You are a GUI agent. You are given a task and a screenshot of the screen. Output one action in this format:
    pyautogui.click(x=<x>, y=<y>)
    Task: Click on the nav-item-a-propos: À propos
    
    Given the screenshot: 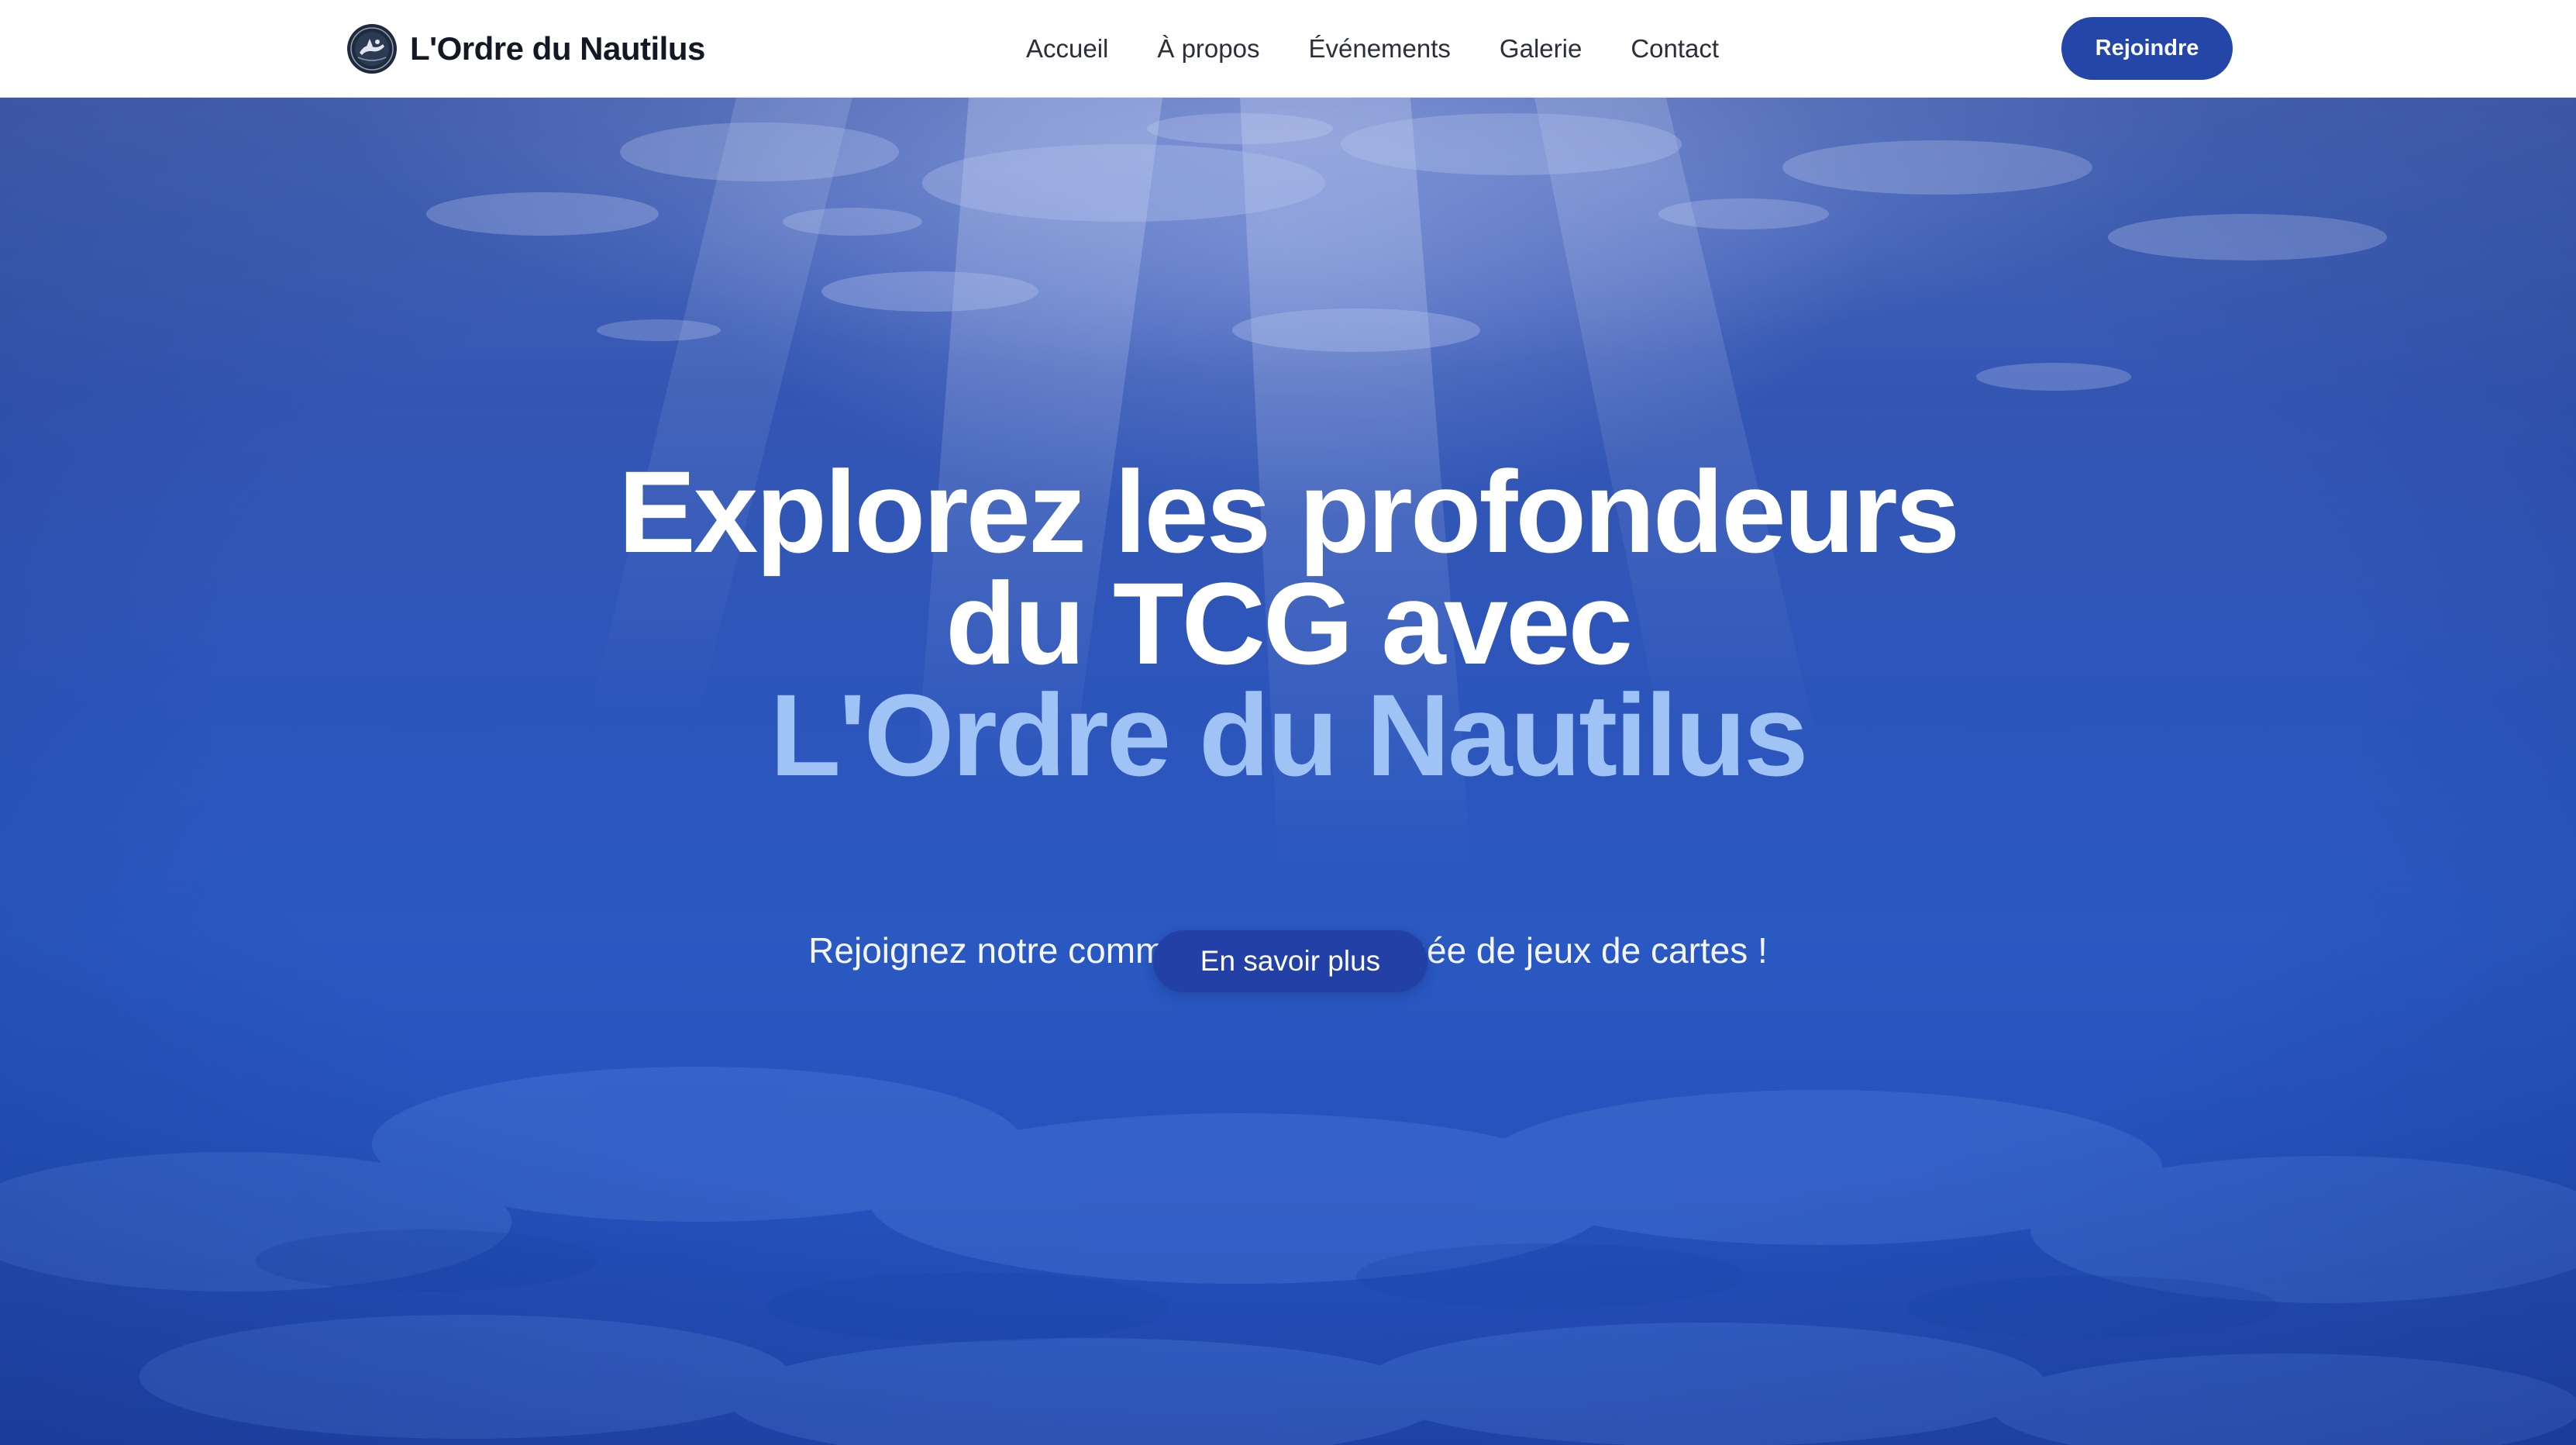 What is the action you would take?
    pyautogui.click(x=1208, y=49)
    